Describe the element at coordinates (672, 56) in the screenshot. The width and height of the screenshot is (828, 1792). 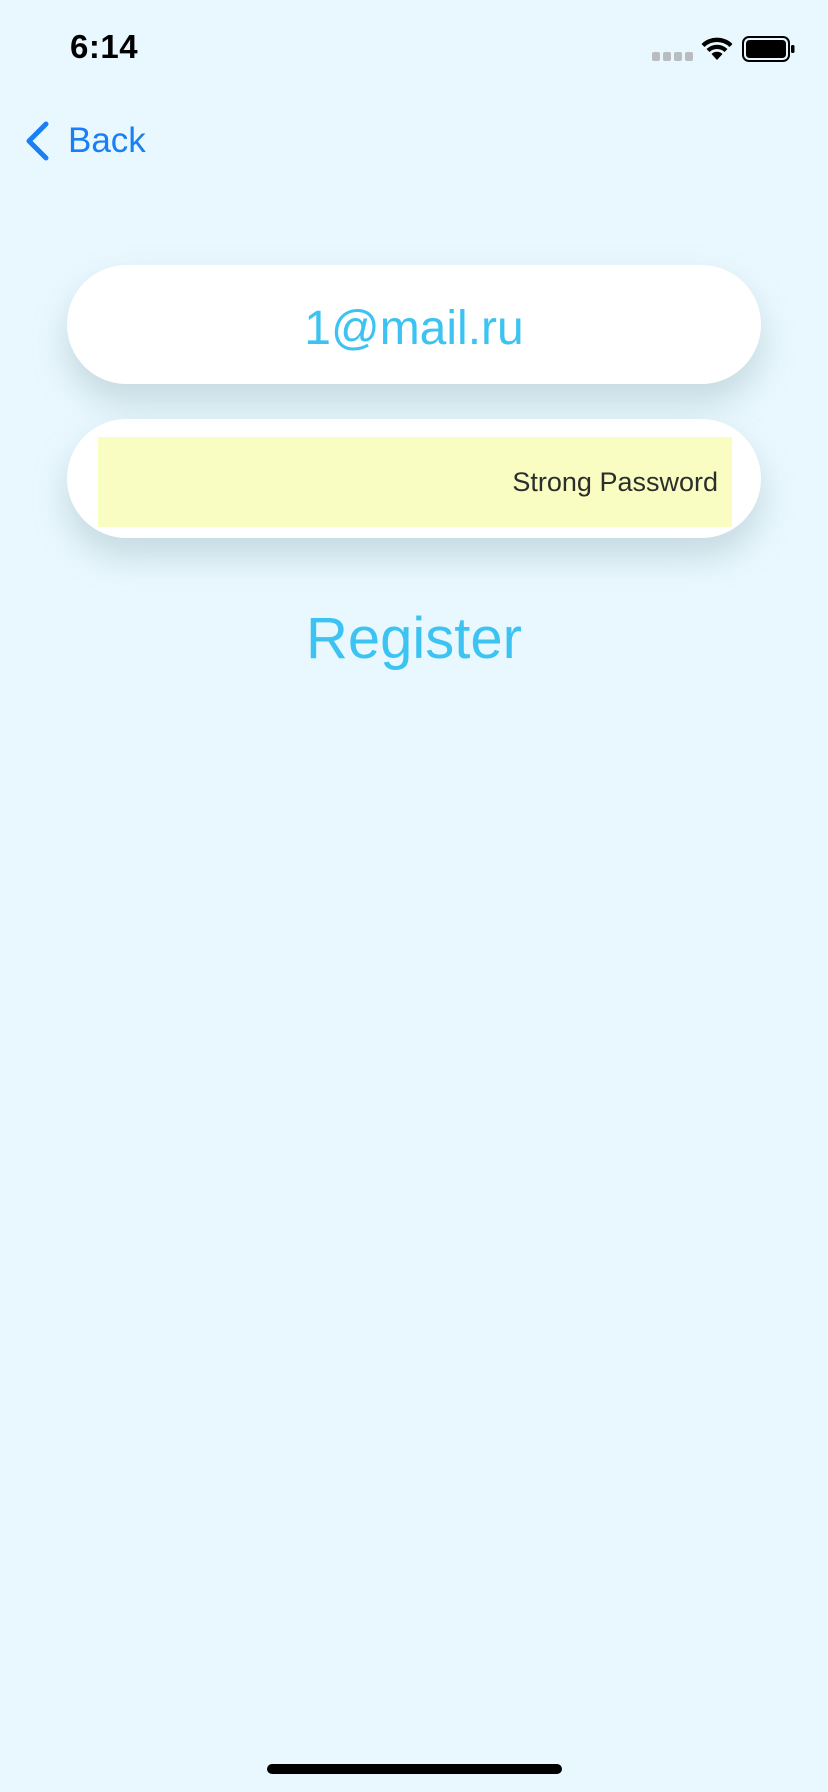
I see `signal-icon` at that location.